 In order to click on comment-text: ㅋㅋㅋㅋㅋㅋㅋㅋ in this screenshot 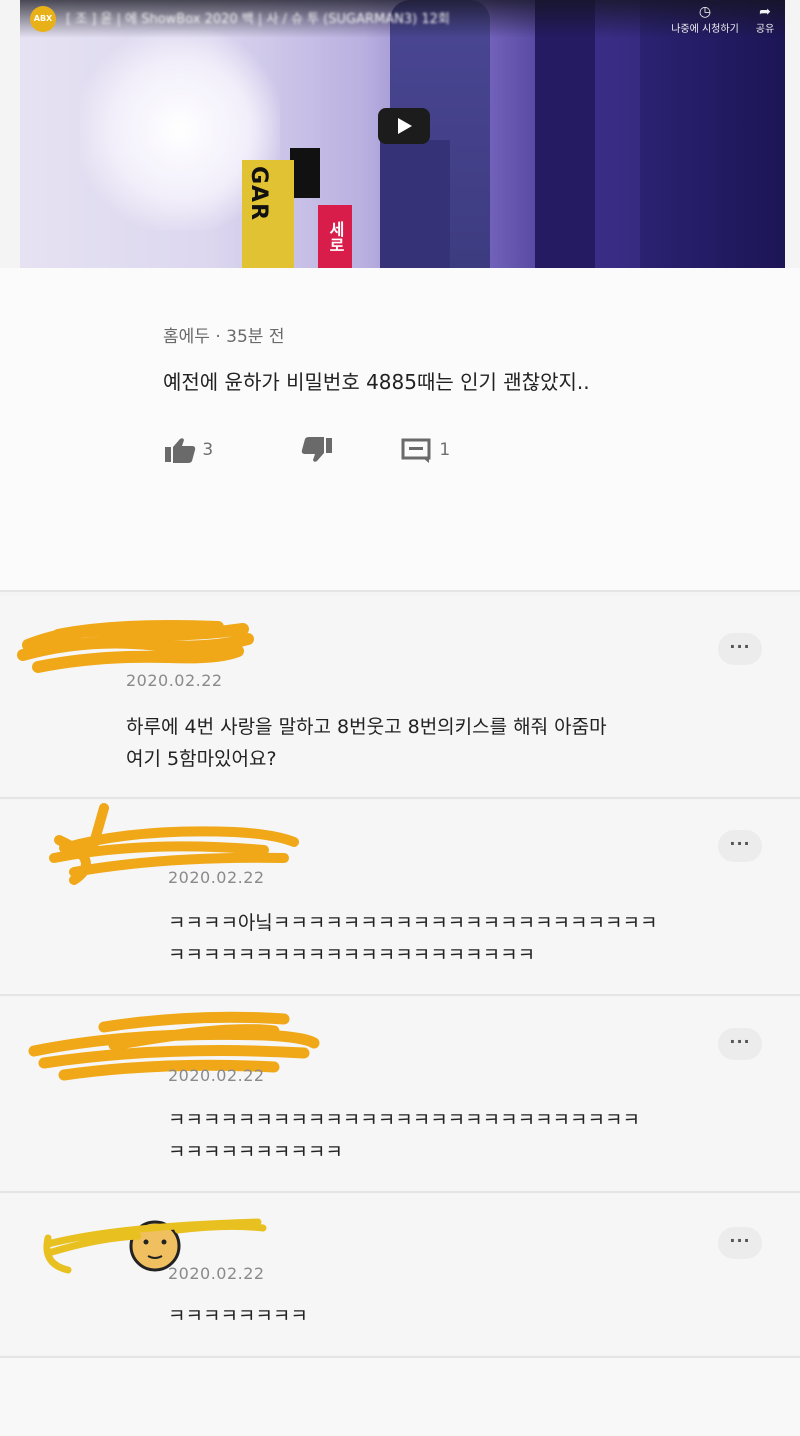, I will do `click(238, 1316)`.